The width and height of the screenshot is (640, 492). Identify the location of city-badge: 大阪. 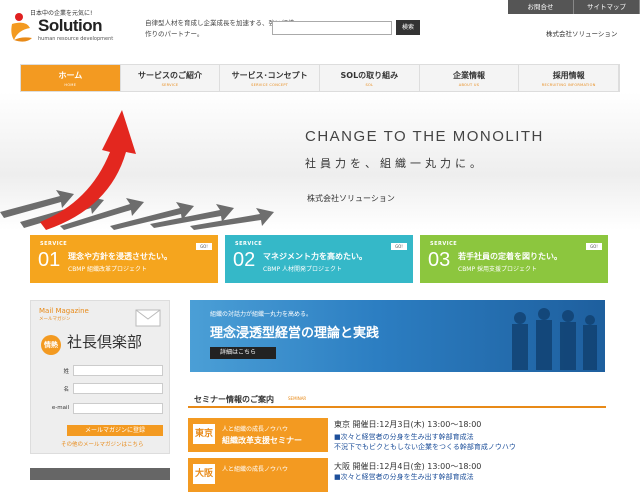
(204, 474).